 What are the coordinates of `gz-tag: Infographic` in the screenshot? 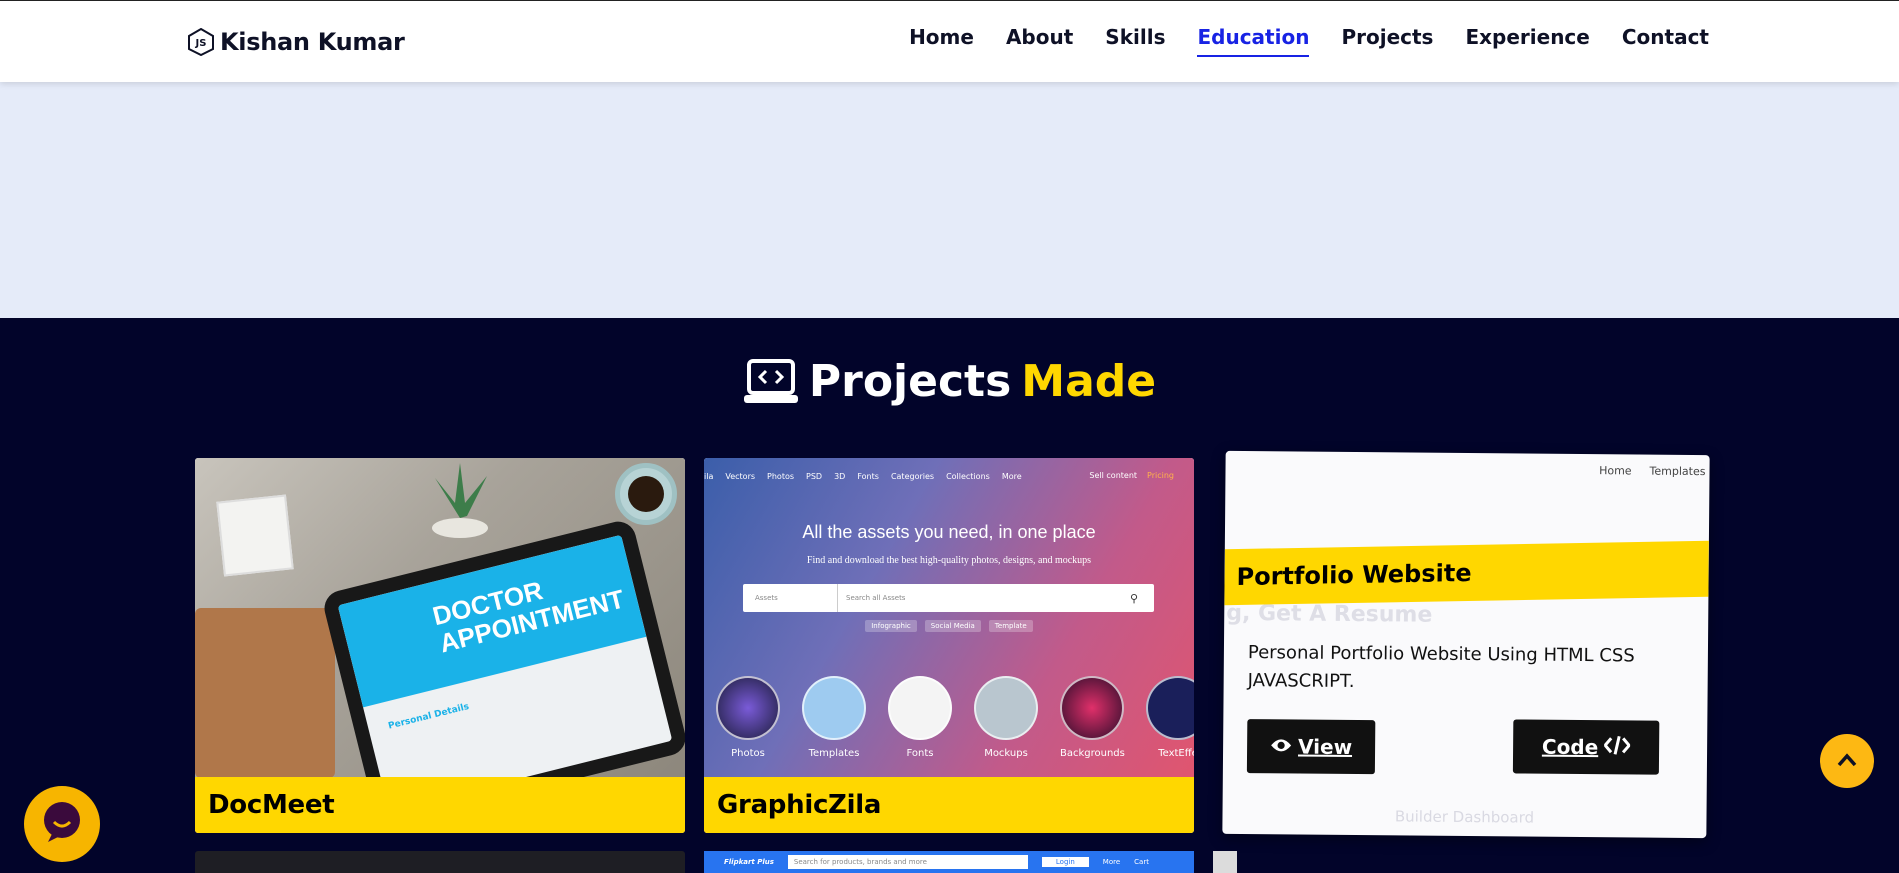 It's located at (891, 626).